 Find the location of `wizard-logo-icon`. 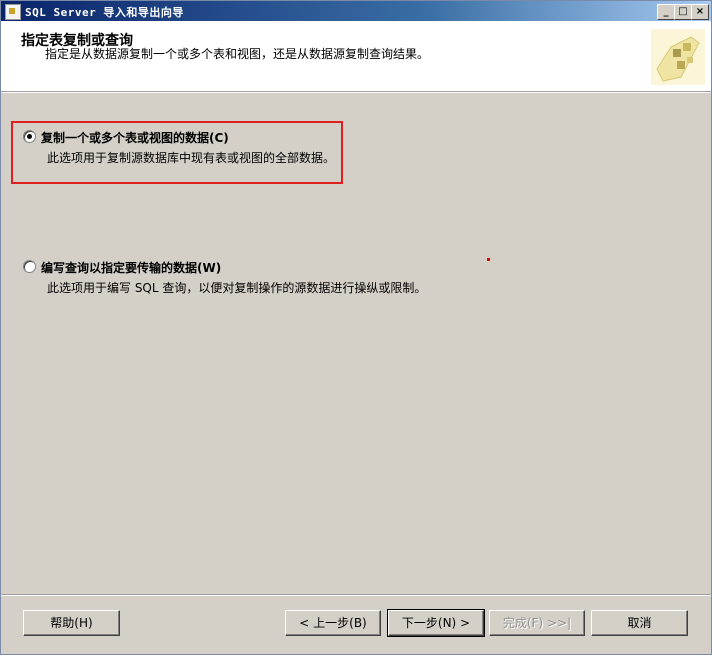

wizard-logo-icon is located at coordinates (678, 57).